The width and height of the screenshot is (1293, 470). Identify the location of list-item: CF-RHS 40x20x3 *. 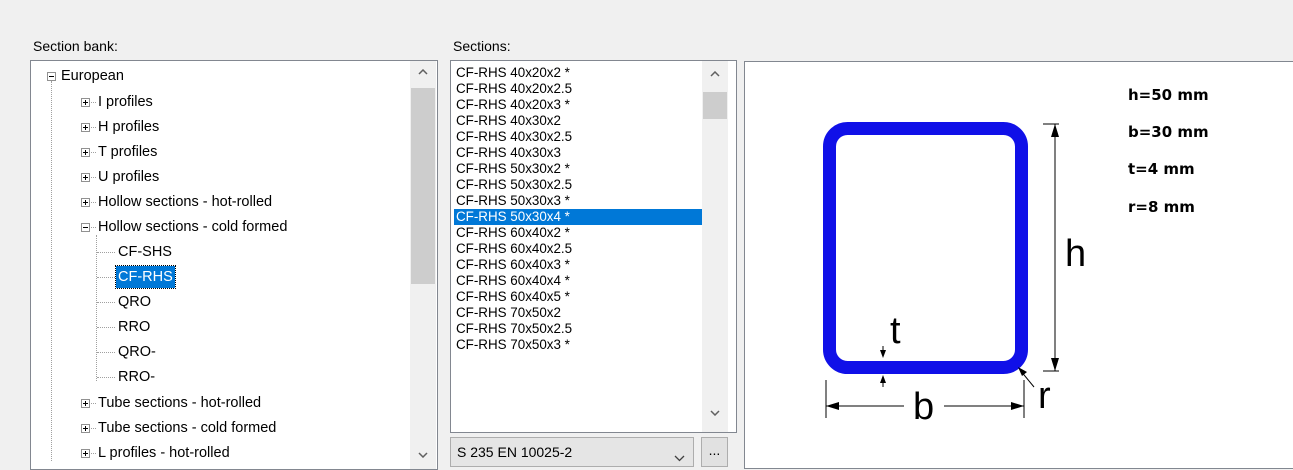
(578, 105).